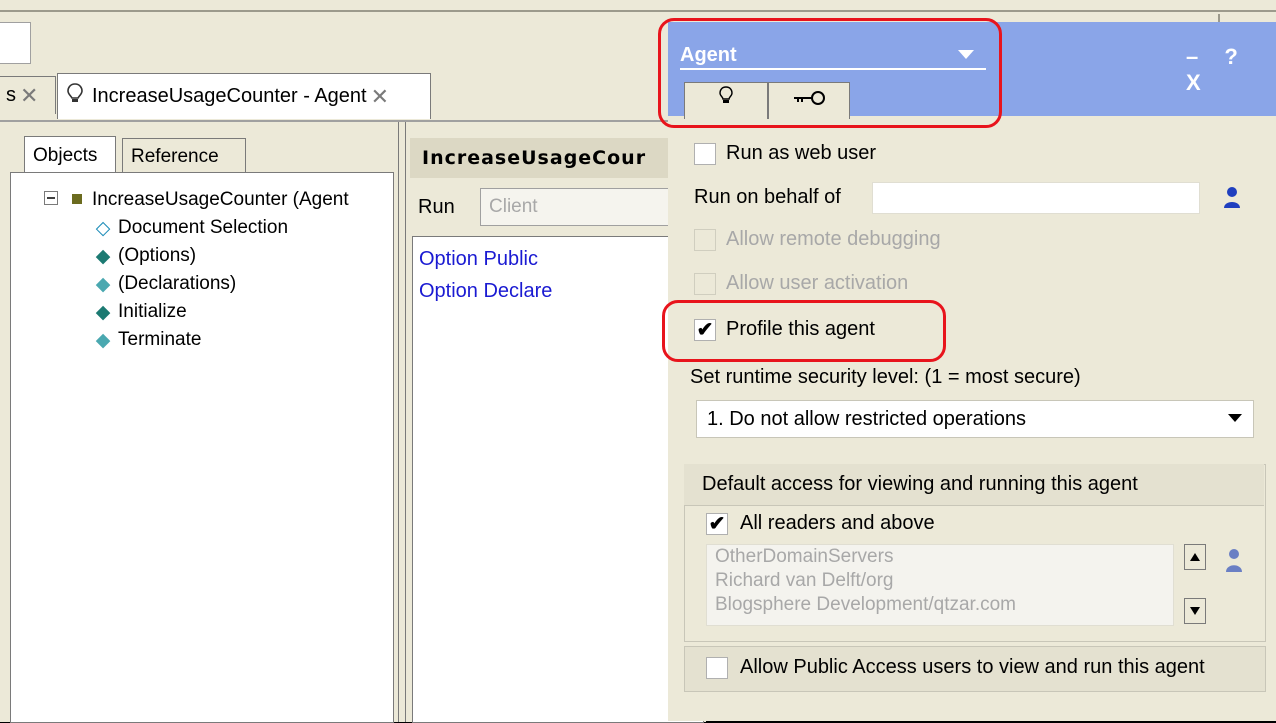  Describe the element at coordinates (804, 556) in the screenshot. I see `list-item: OtherDomainServers` at that location.